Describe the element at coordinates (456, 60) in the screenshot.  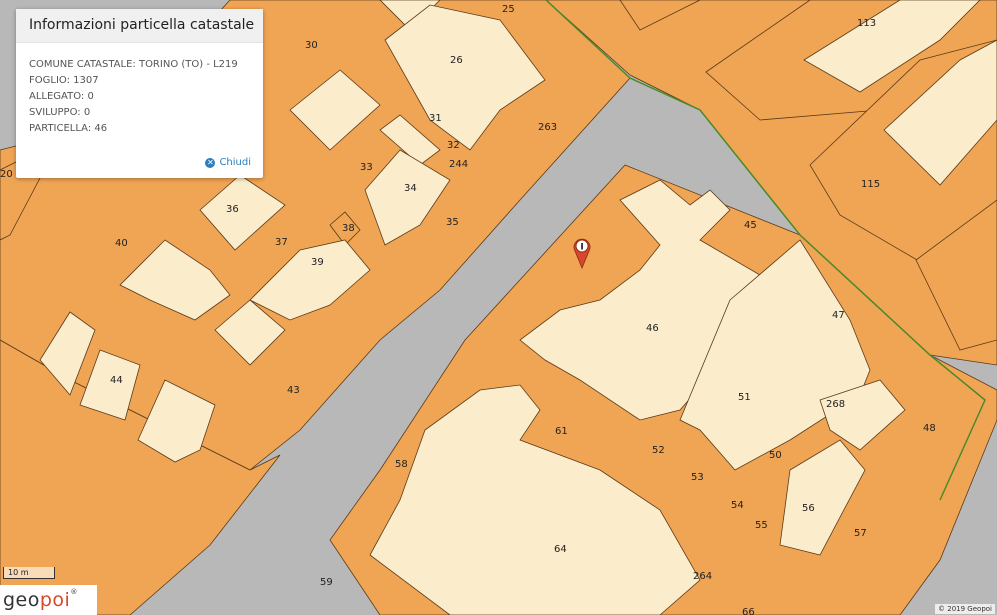
I see `svg-text: 26` at that location.